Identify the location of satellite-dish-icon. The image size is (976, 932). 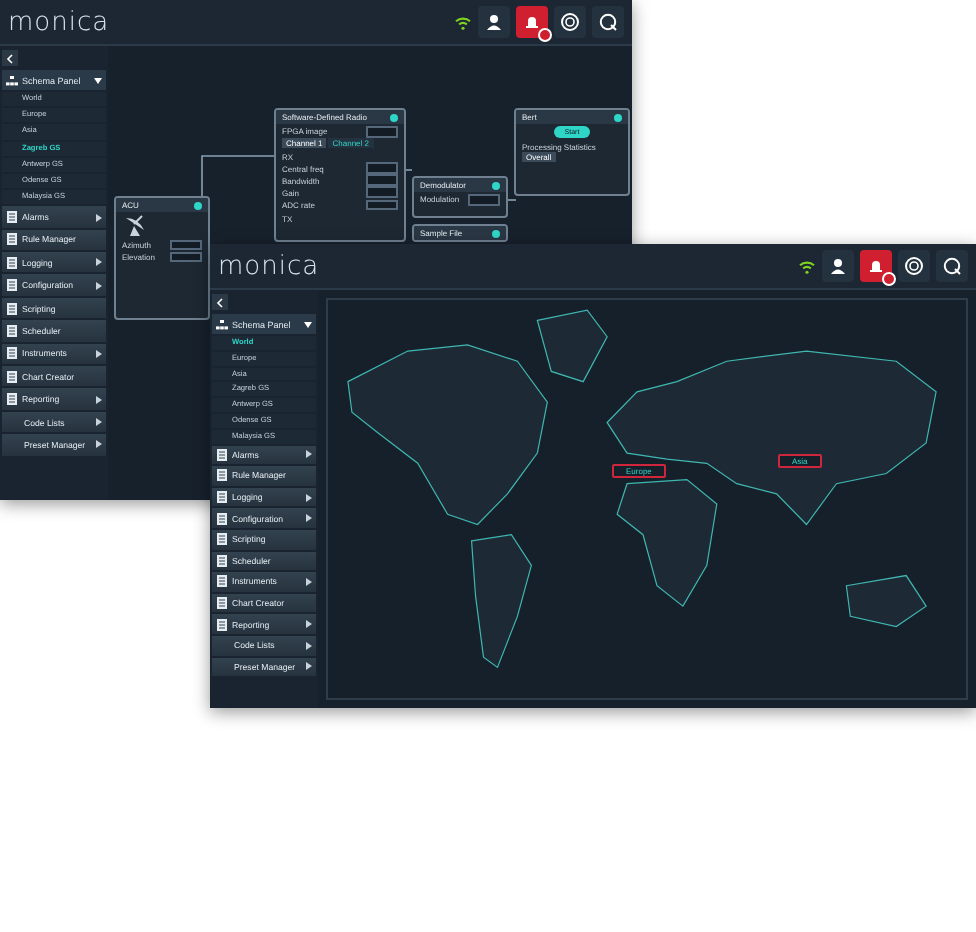
(136, 226).